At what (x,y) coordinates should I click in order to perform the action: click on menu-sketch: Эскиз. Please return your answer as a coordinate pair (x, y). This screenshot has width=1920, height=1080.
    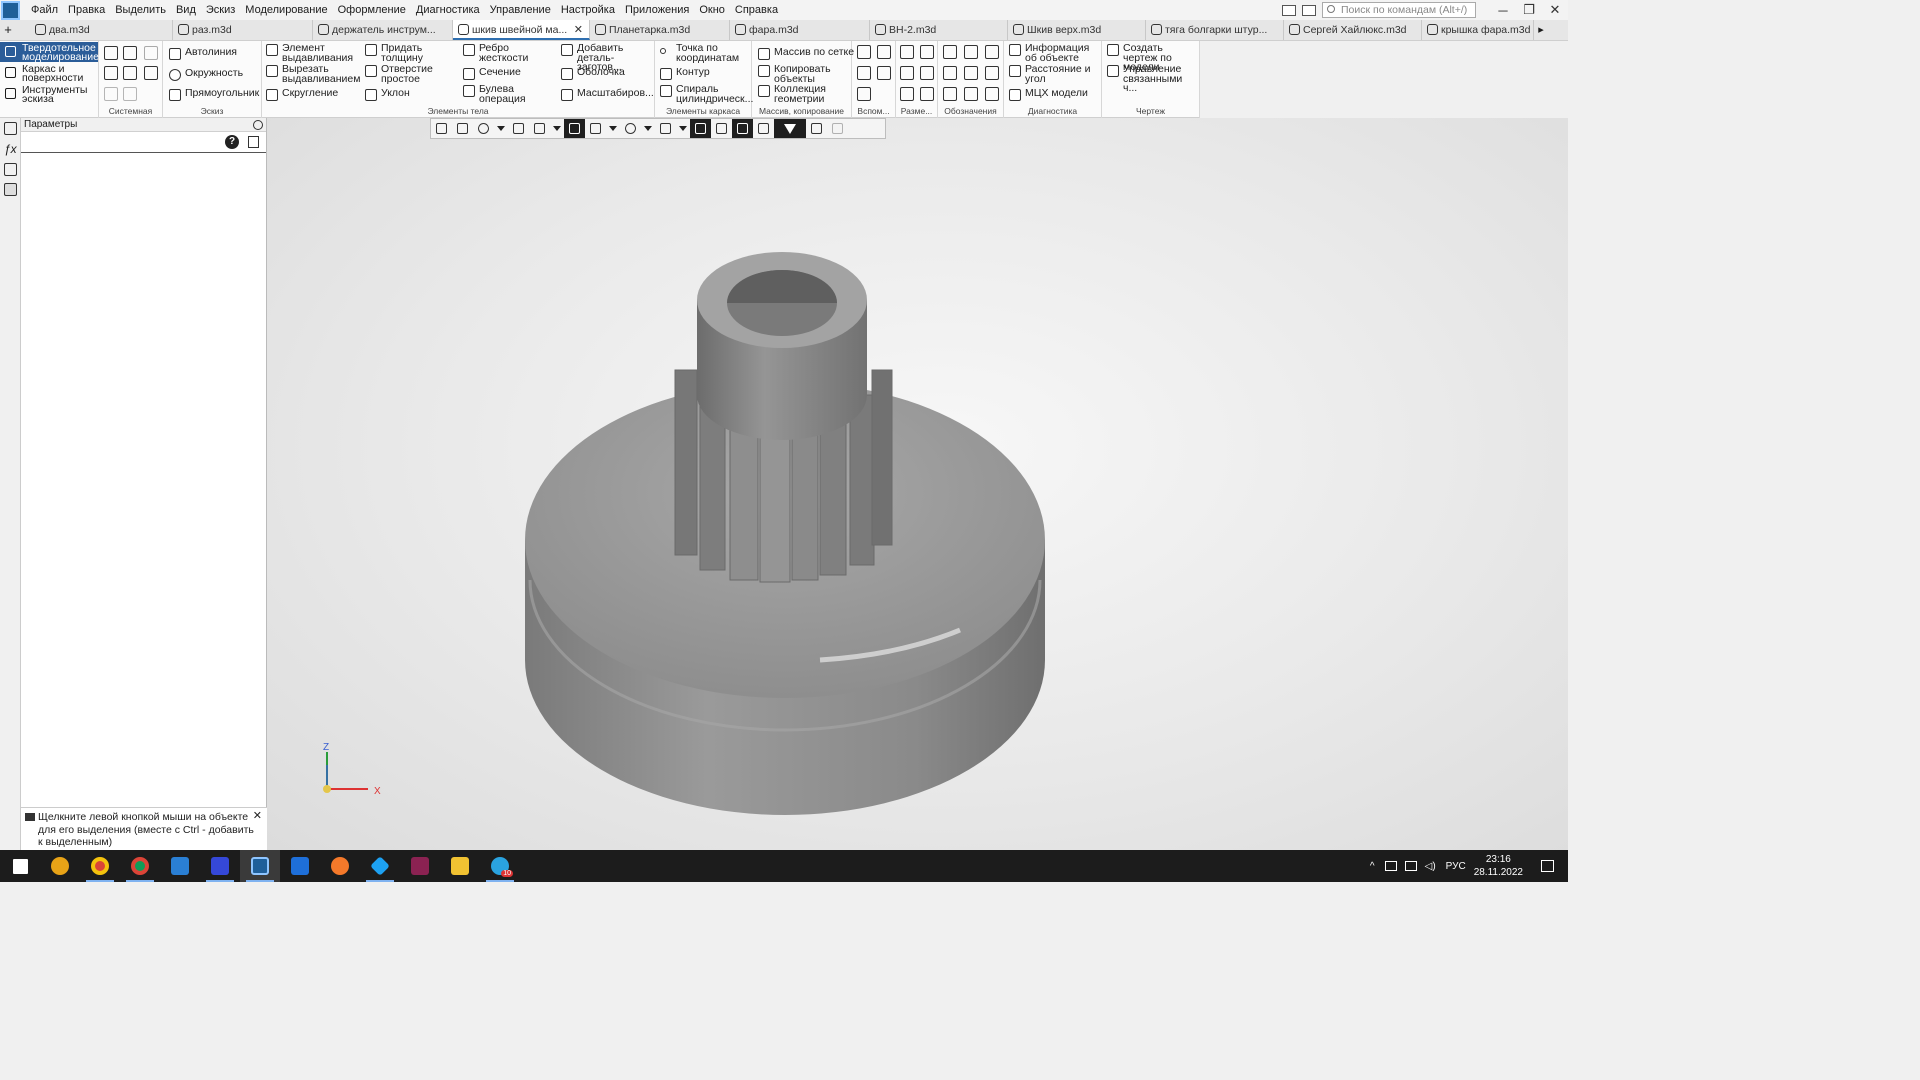
    Looking at the image, I should click on (220, 10).